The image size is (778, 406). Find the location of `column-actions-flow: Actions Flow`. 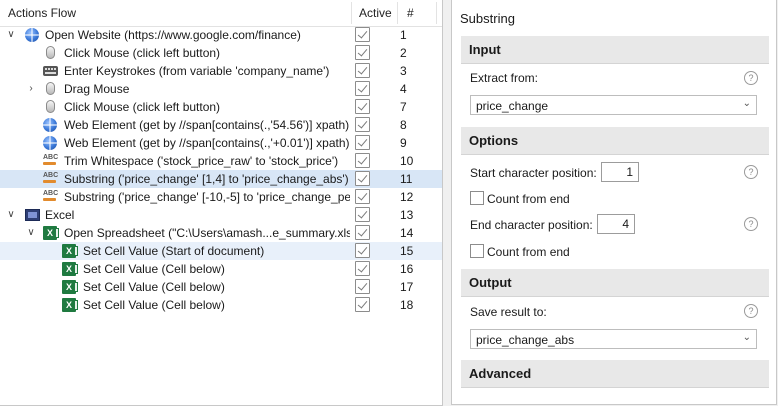

column-actions-flow: Actions Flow is located at coordinates (42, 13).